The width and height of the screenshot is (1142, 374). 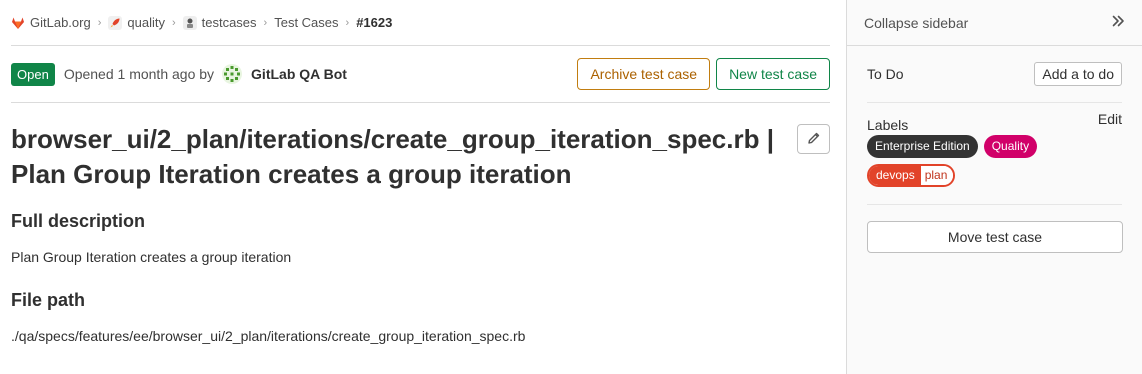 What do you see at coordinates (773, 74) in the screenshot?
I see `new-test-case-button: New test case` at bounding box center [773, 74].